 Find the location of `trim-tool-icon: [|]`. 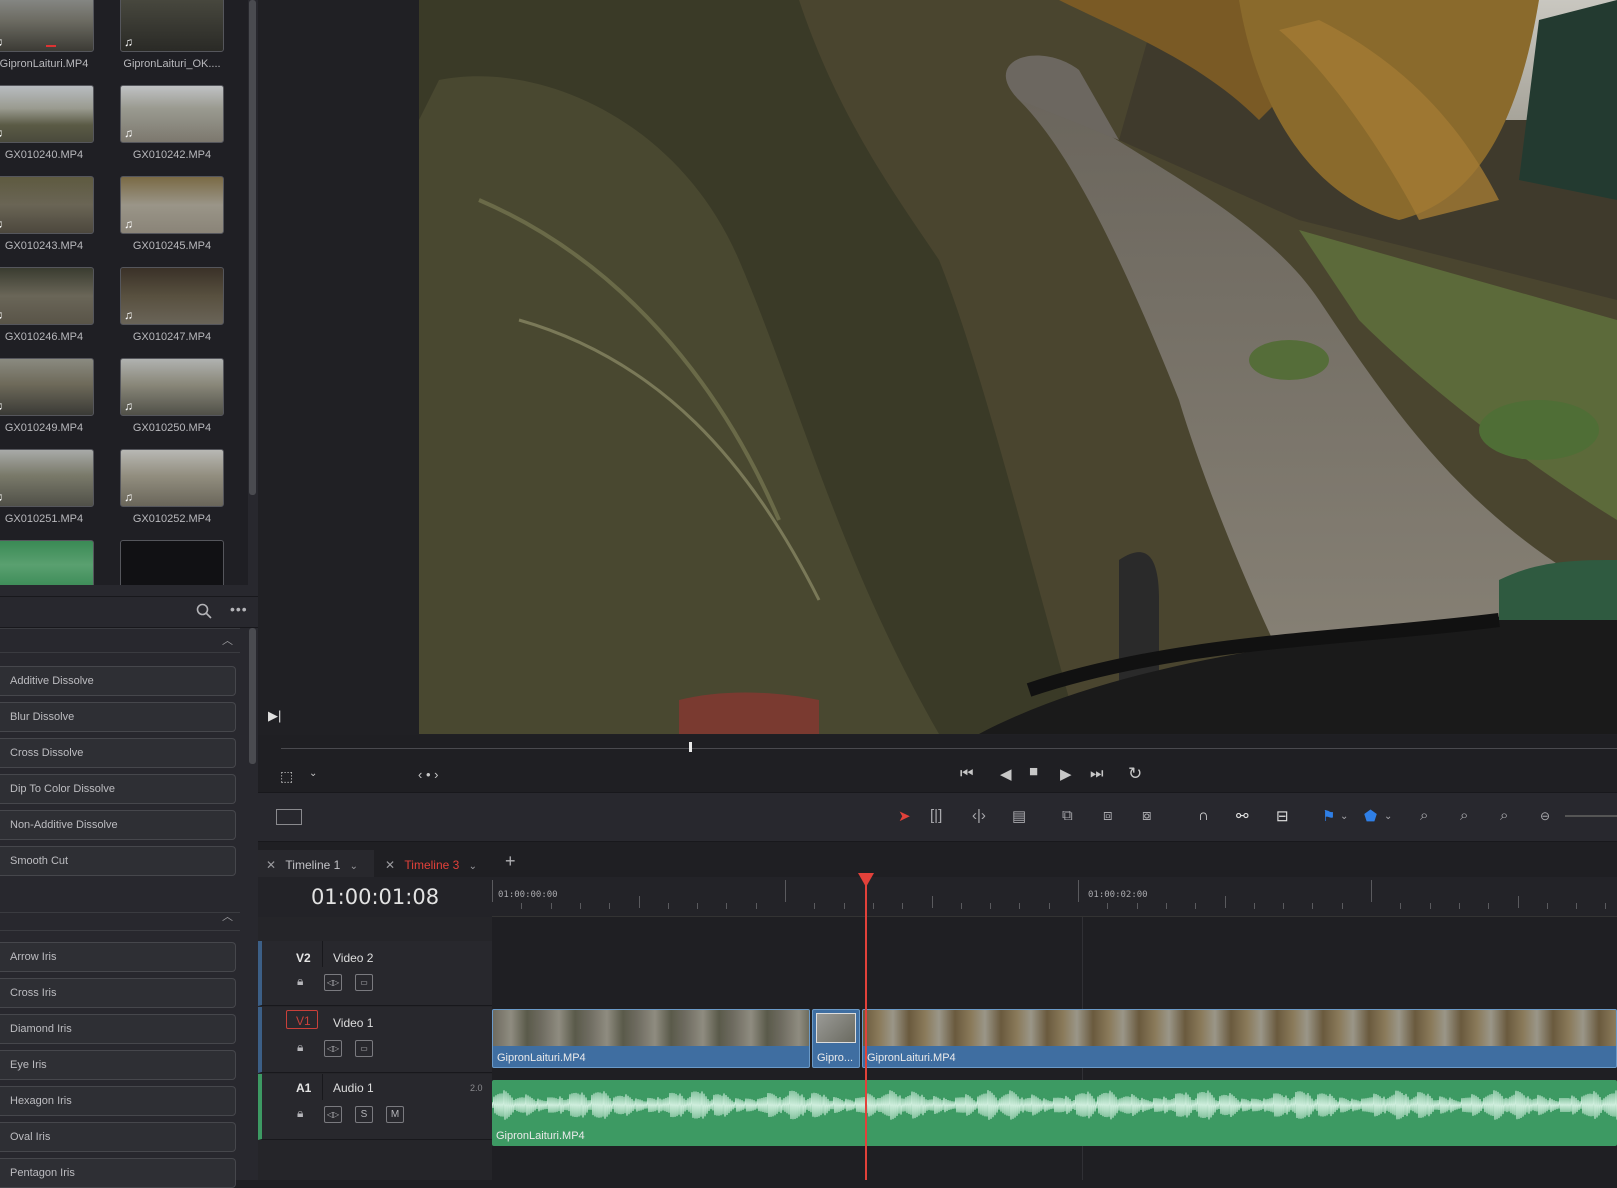

trim-tool-icon: [|] is located at coordinates (936, 815).